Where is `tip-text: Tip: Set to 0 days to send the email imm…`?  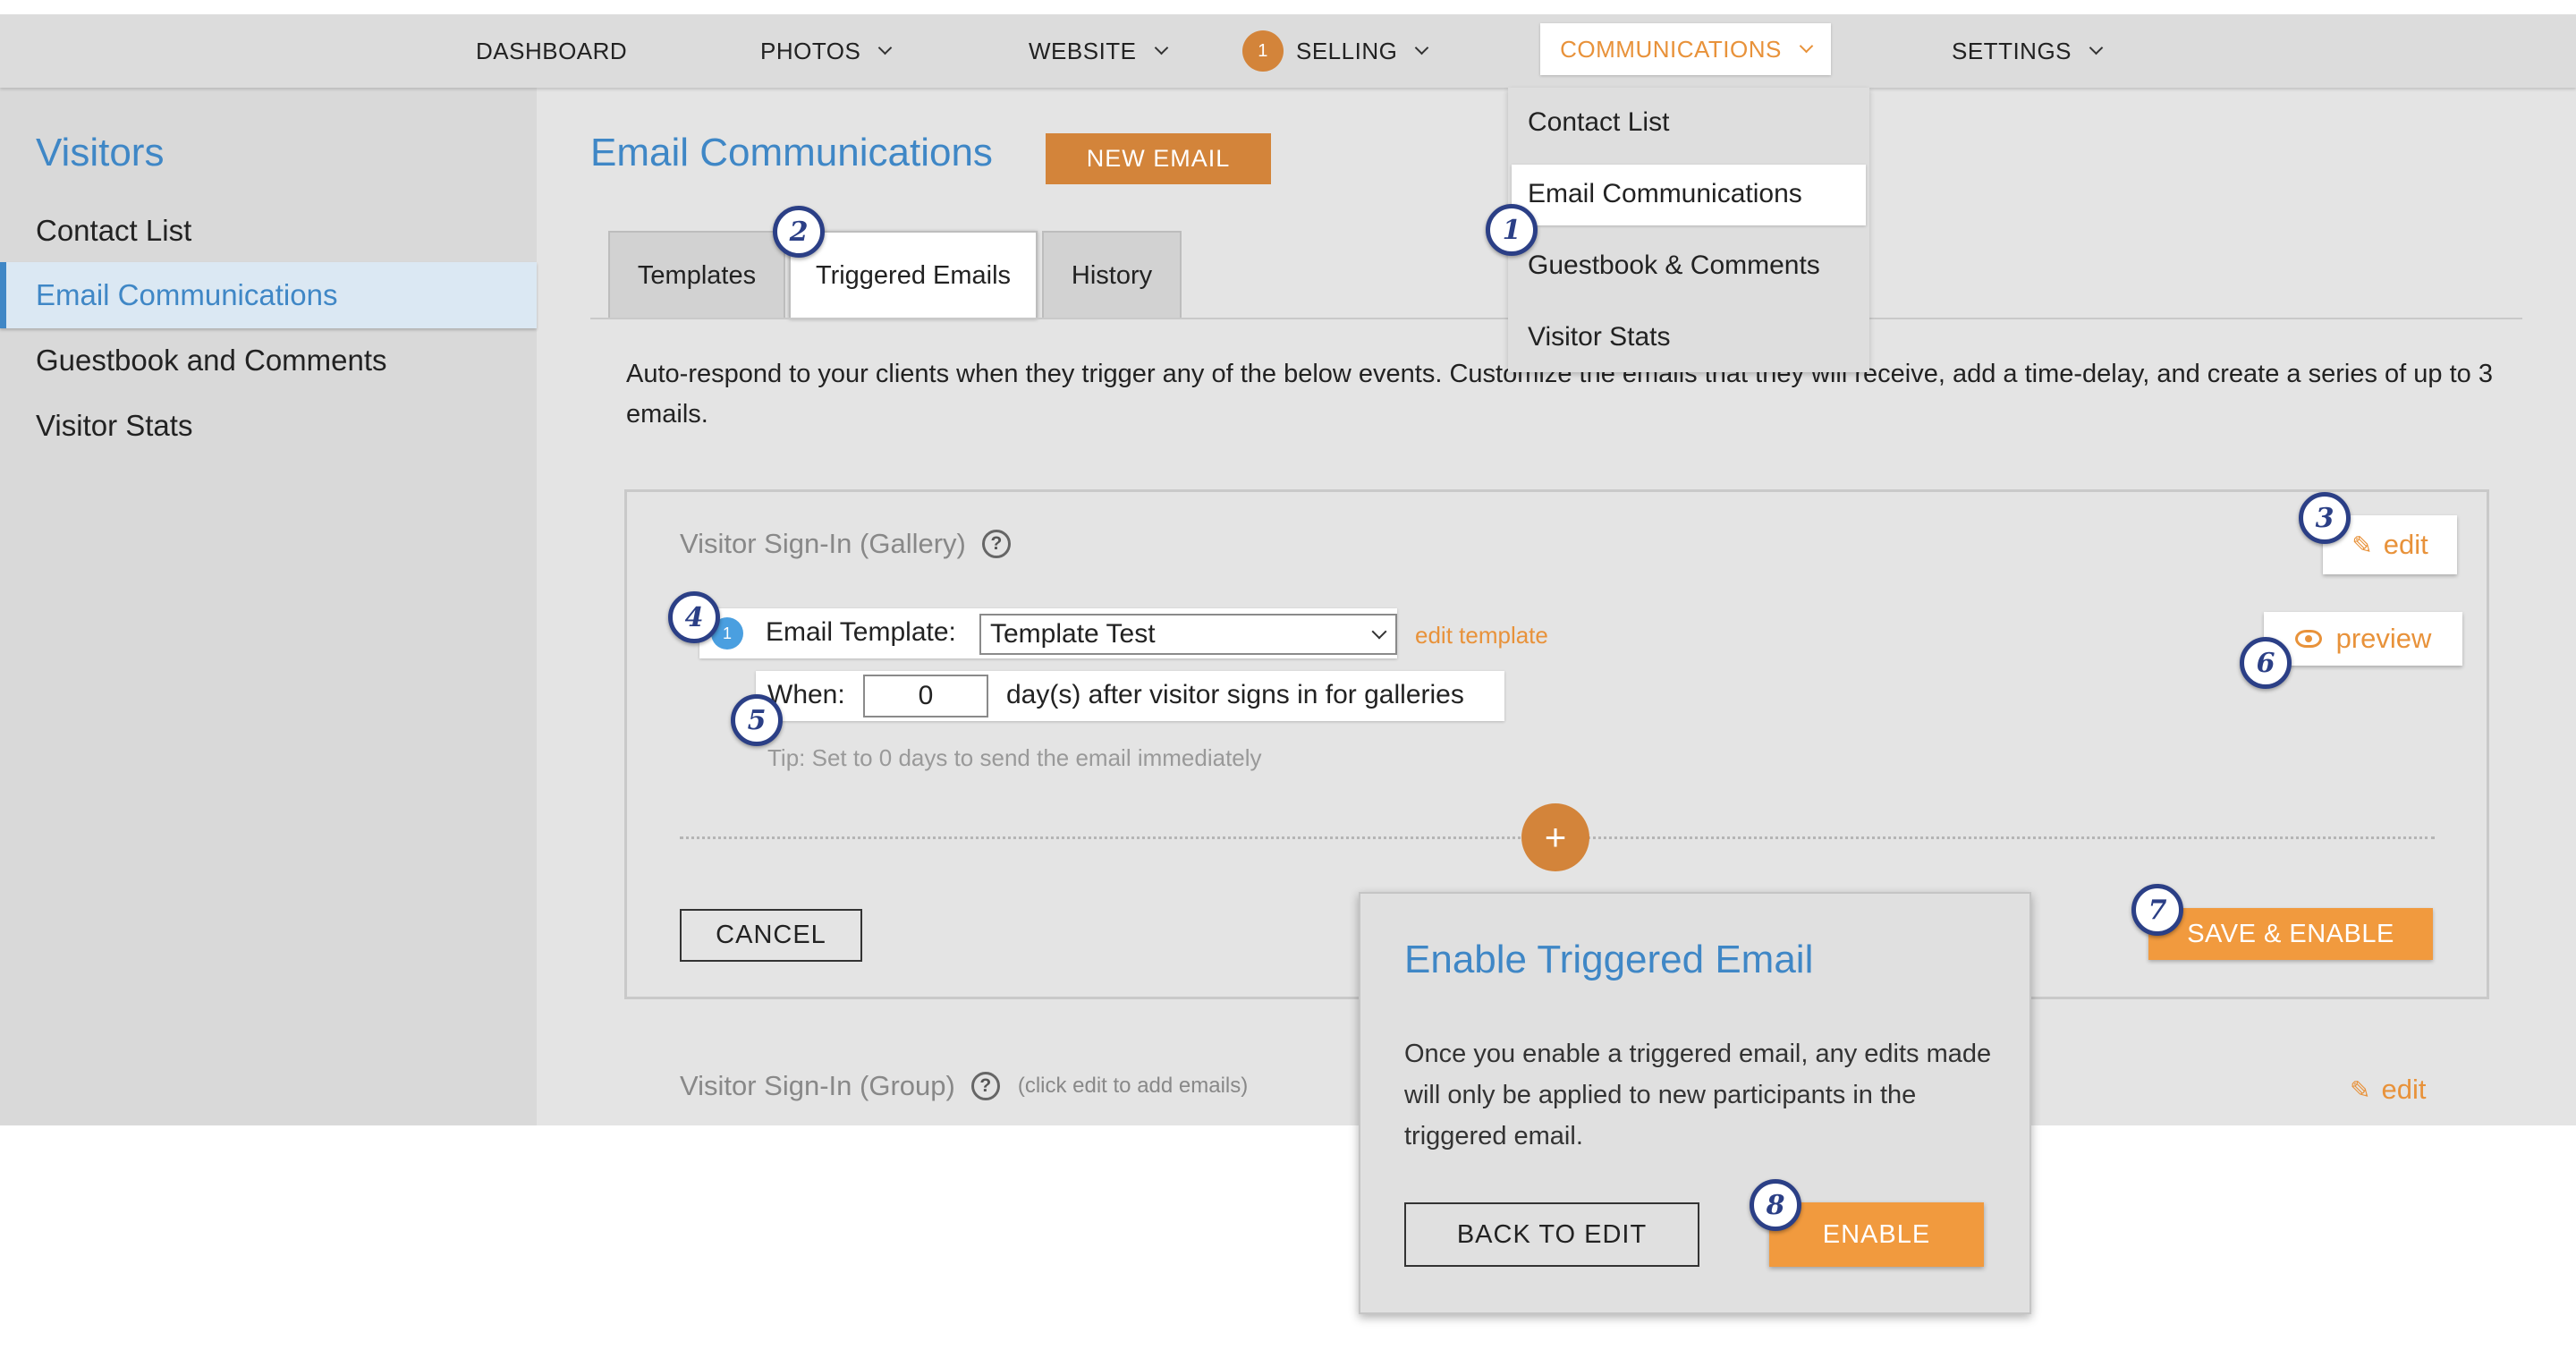 tip-text: Tip: Set to 0 days to send the email imm… is located at coordinates (1014, 757).